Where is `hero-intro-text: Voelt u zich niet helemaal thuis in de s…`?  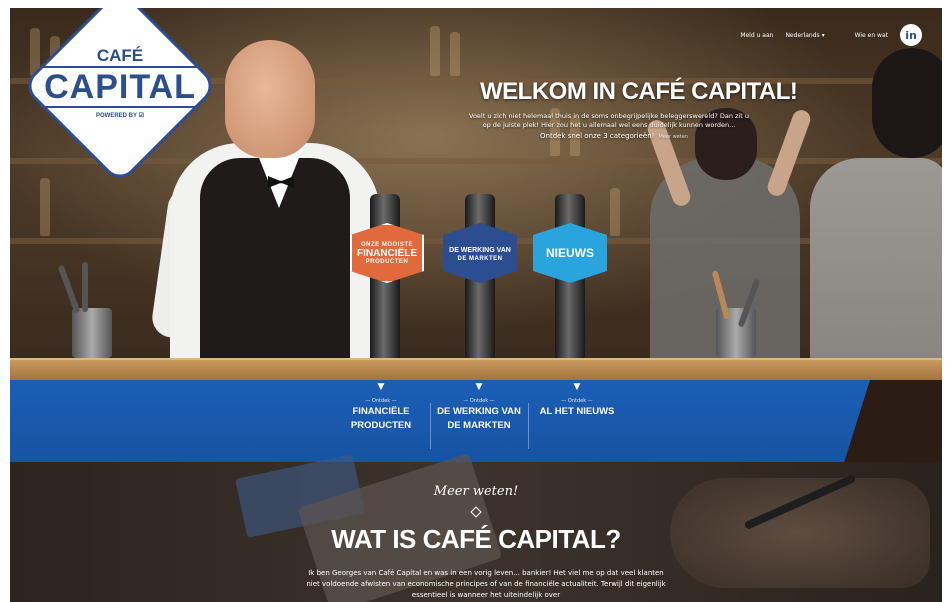
hero-intro-text: Voelt u zich niet helemaal thuis in de s… is located at coordinates (609, 120).